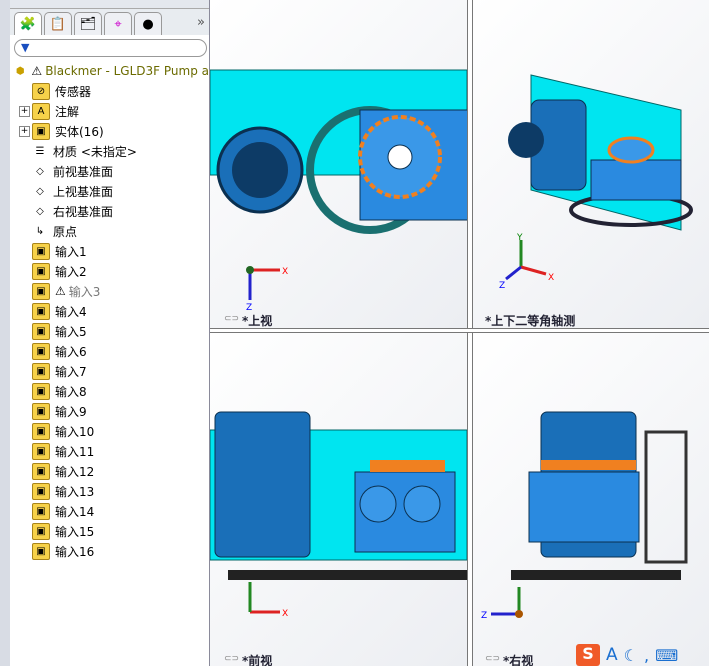  I want to click on bodies-icon: ▣, so click(41, 131).